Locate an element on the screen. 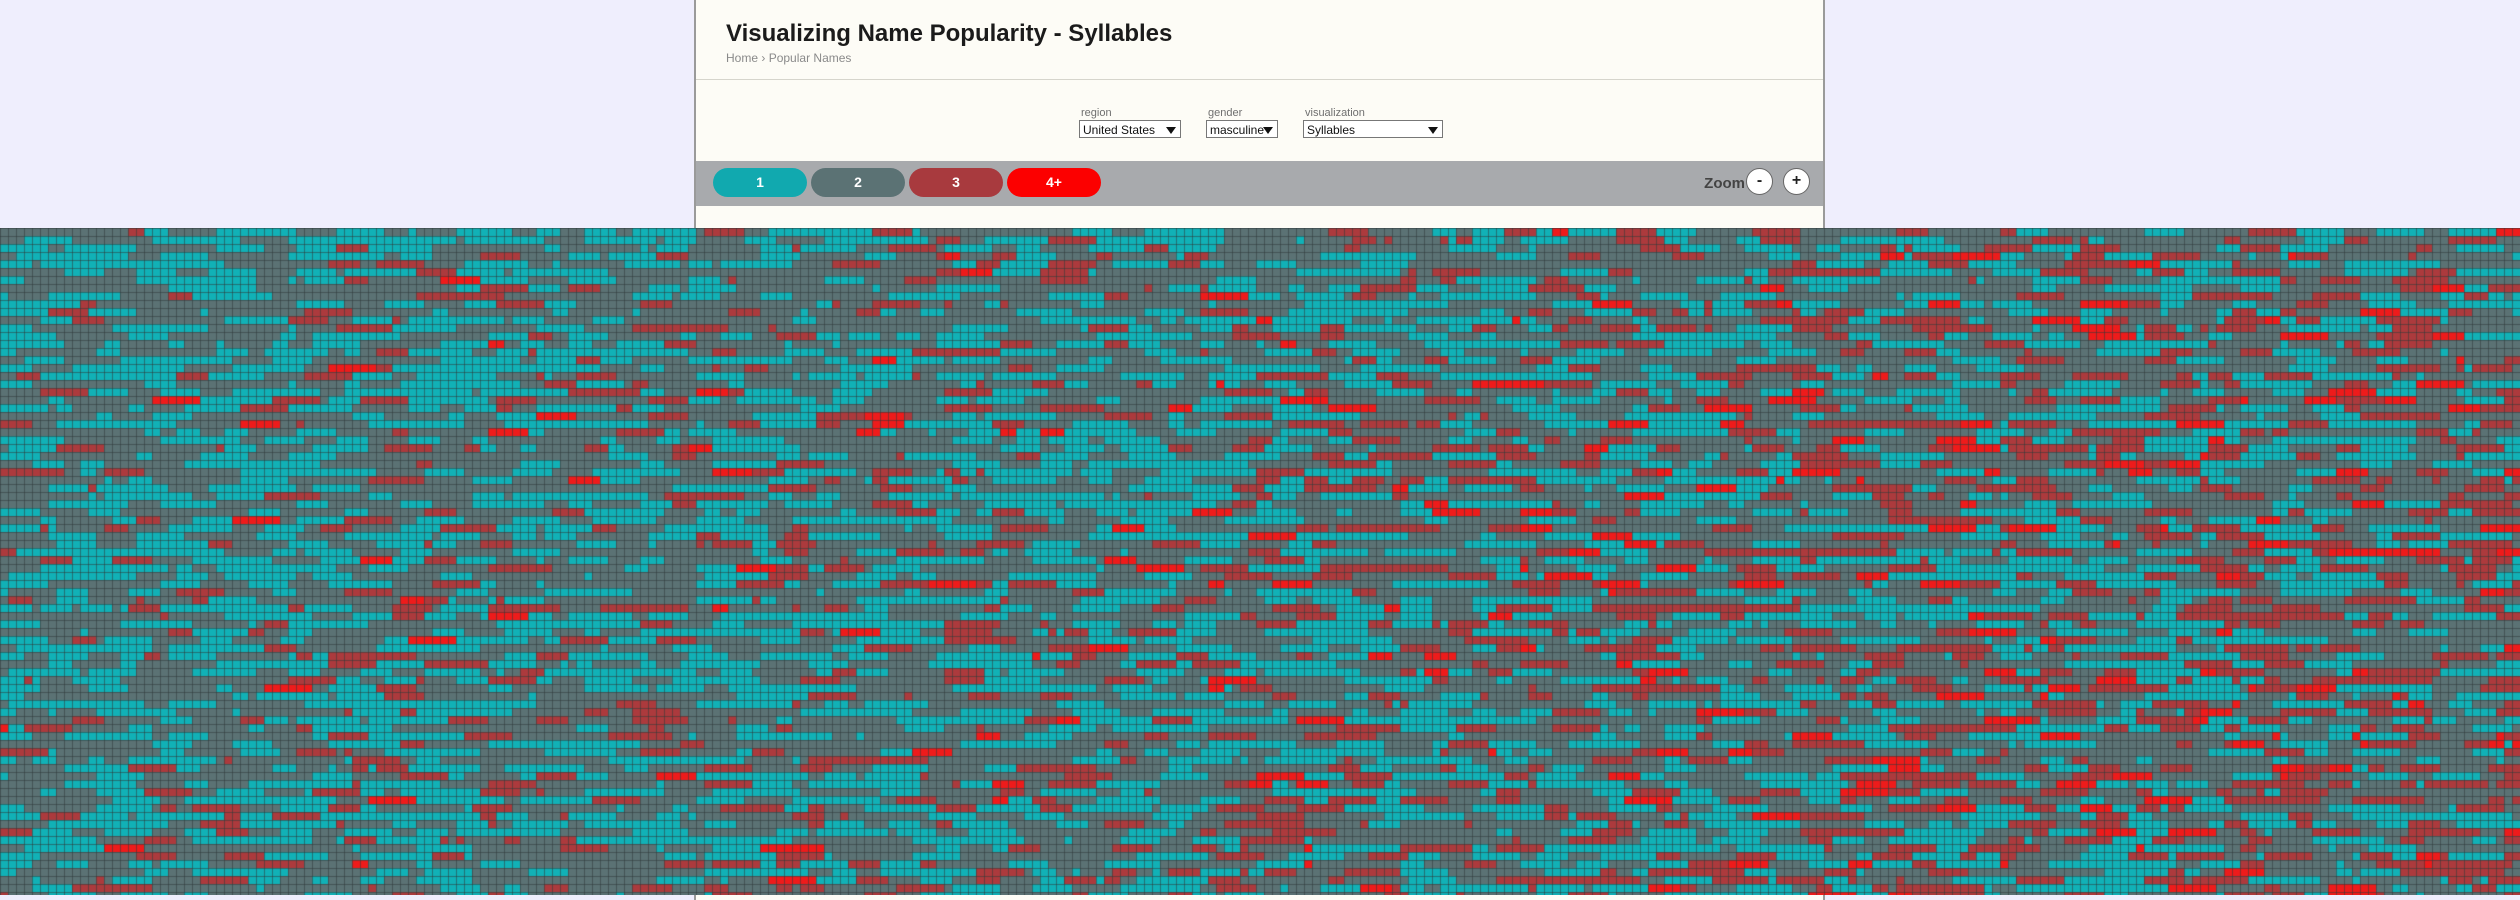  legend-pill-1-syllable: 1 is located at coordinates (760, 182).